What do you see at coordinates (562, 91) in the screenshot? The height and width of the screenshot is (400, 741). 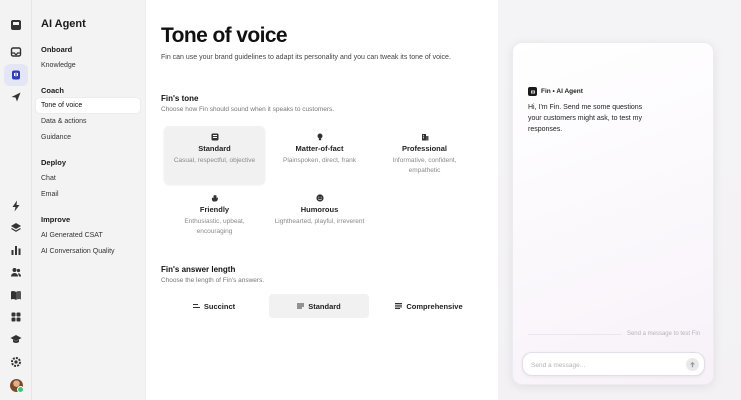 I see `fin-sender-name: Fin • AI Agent` at bounding box center [562, 91].